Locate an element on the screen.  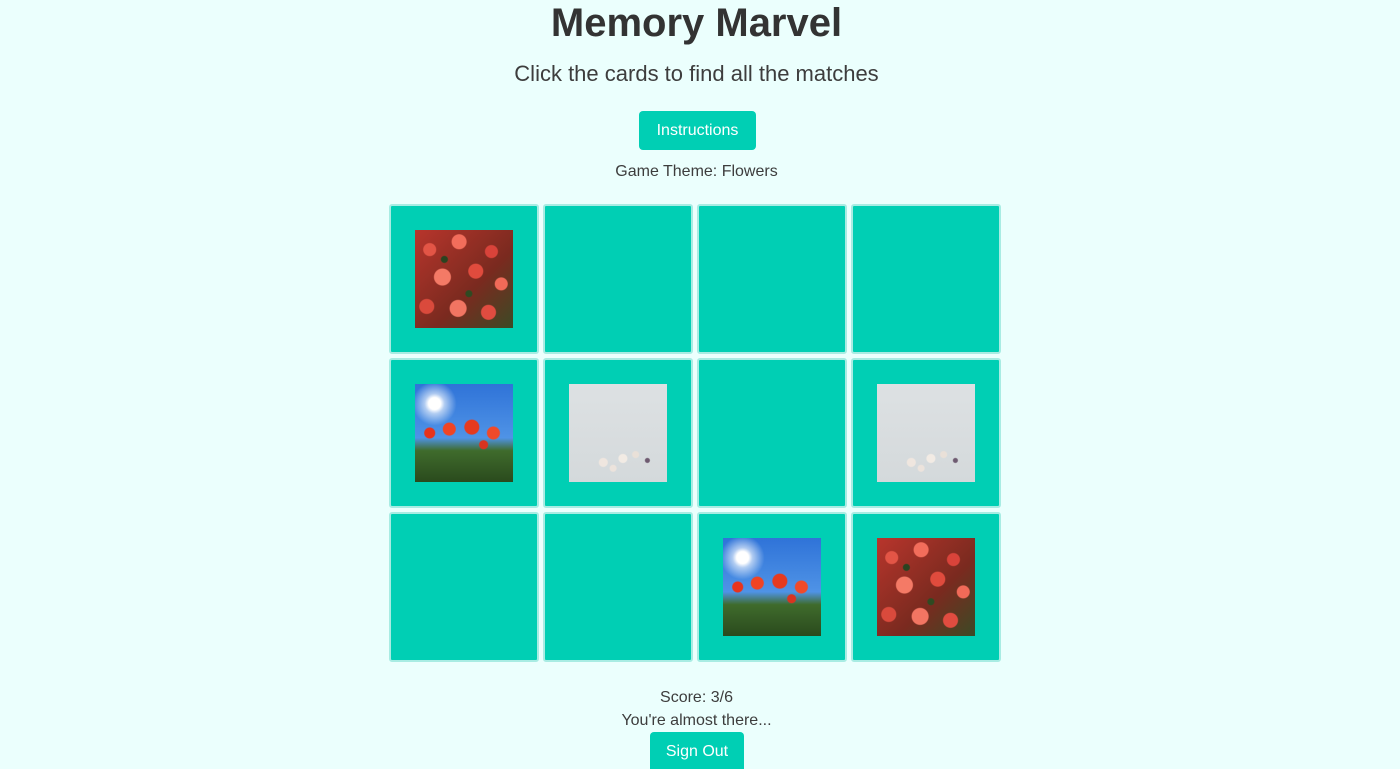
game-theme-label: Game Theme: Flowers is located at coordinates (696, 171).